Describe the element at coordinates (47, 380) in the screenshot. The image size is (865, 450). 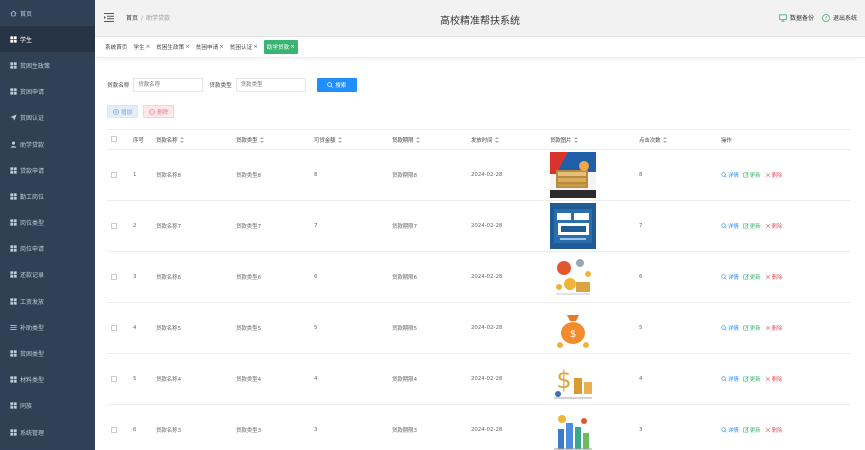
I see `sidebar-item-14: 材料类型` at that location.